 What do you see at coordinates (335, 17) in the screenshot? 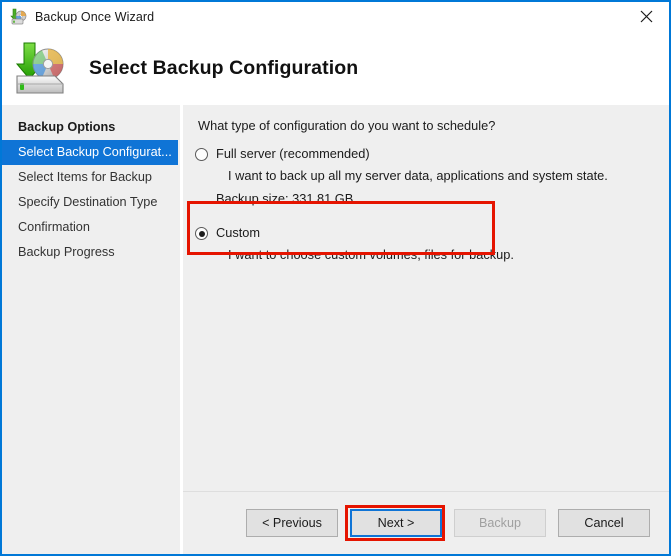
I see `title-bar: Backup Once Wizard` at bounding box center [335, 17].